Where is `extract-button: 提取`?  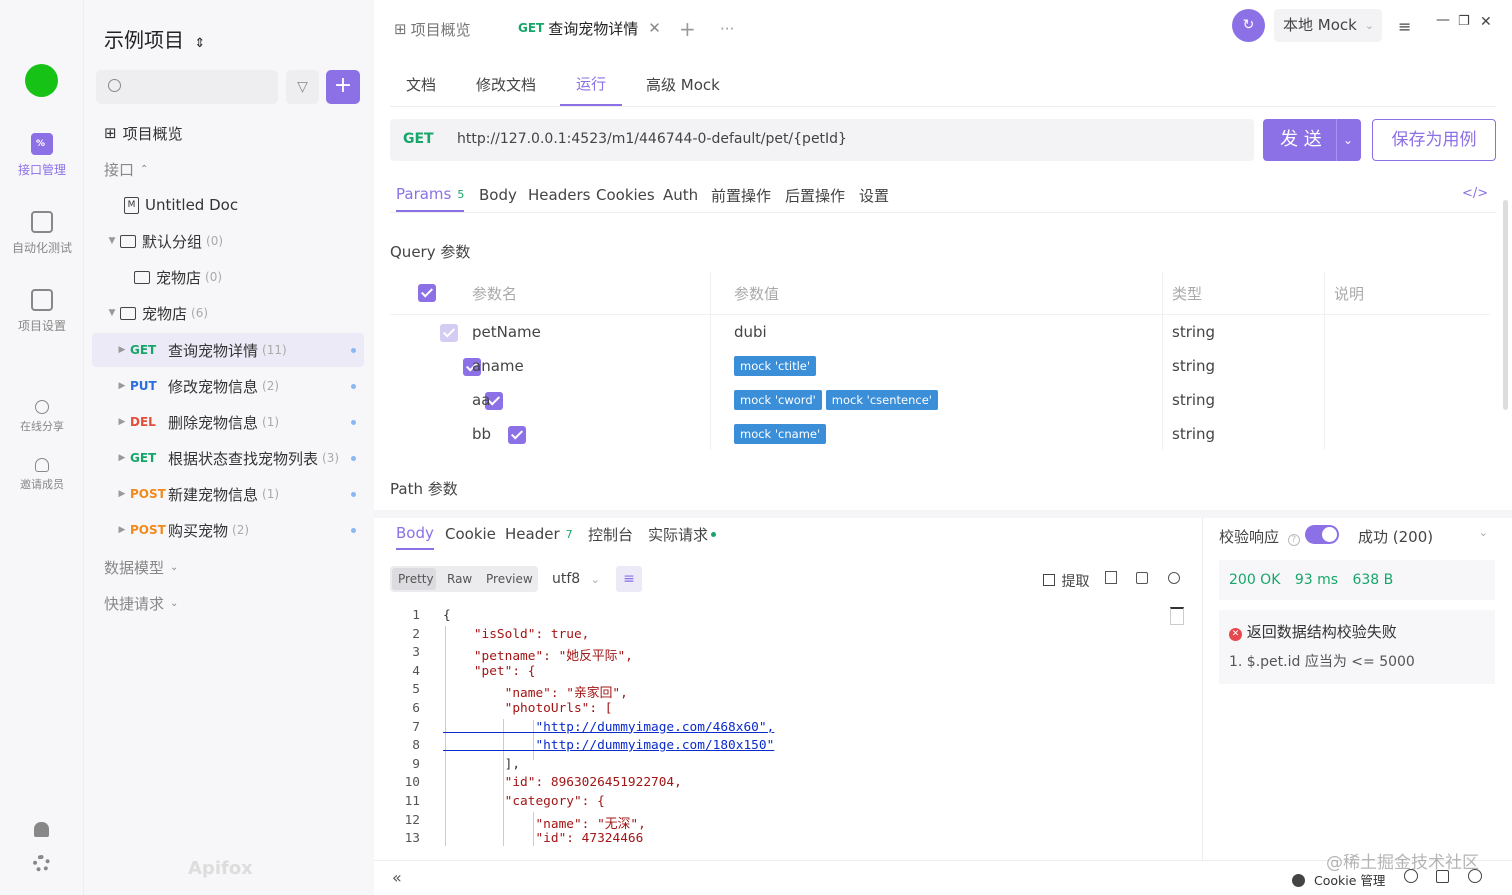 extract-button: 提取 is located at coordinates (1066, 581).